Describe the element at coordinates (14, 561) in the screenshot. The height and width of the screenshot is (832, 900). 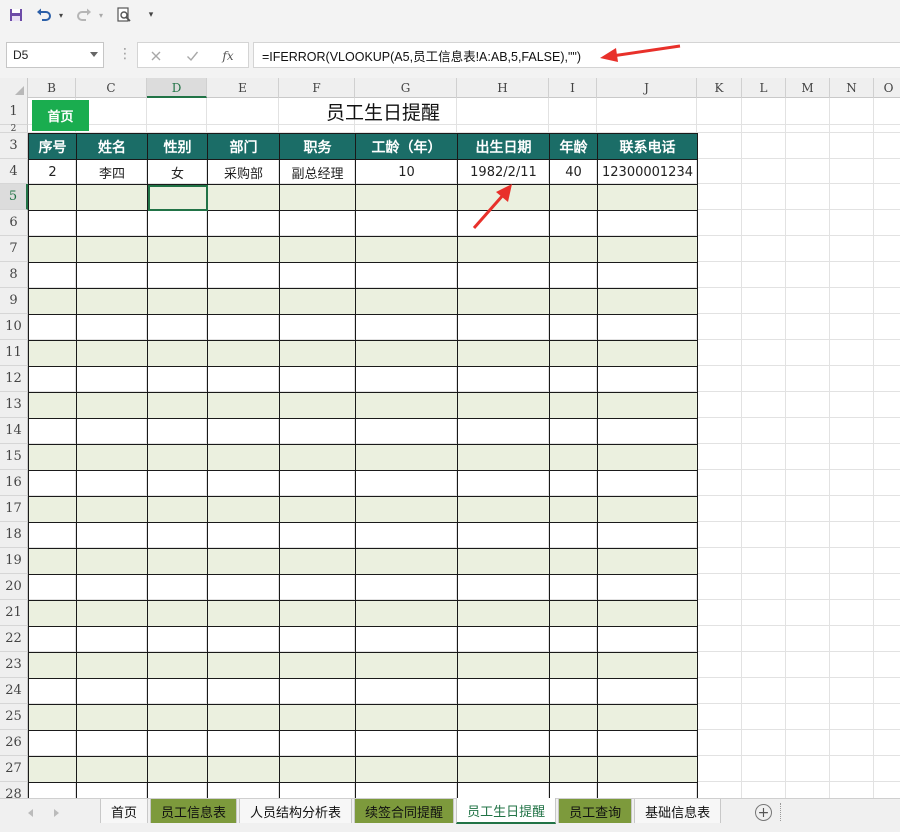
I see `row-header-19: 19` at that location.